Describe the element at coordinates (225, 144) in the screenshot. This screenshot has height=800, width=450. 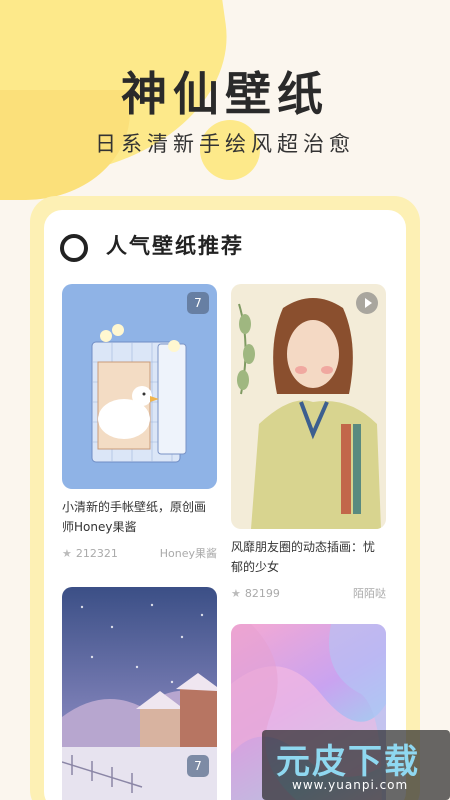
I see `hero-subtitle: 日系清新手绘风超治愈` at that location.